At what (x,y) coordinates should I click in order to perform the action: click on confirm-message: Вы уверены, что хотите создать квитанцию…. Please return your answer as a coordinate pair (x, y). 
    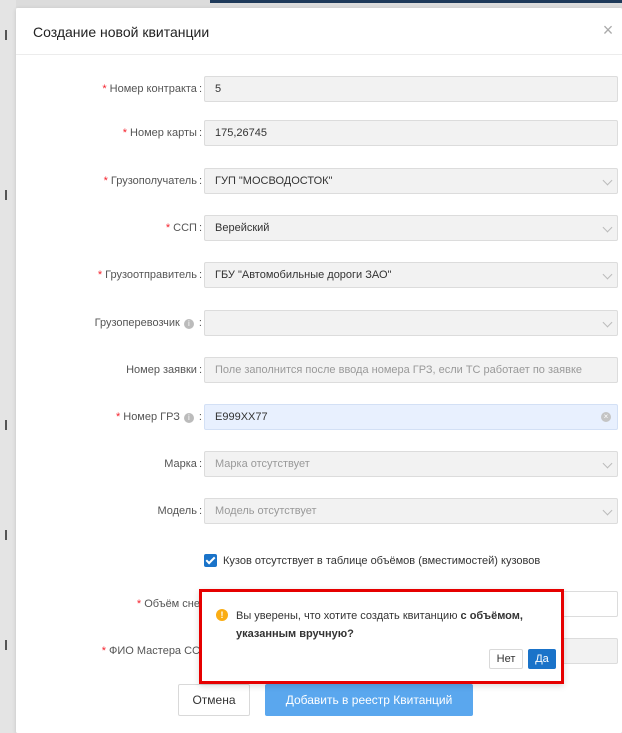
    Looking at the image, I should click on (379, 625).